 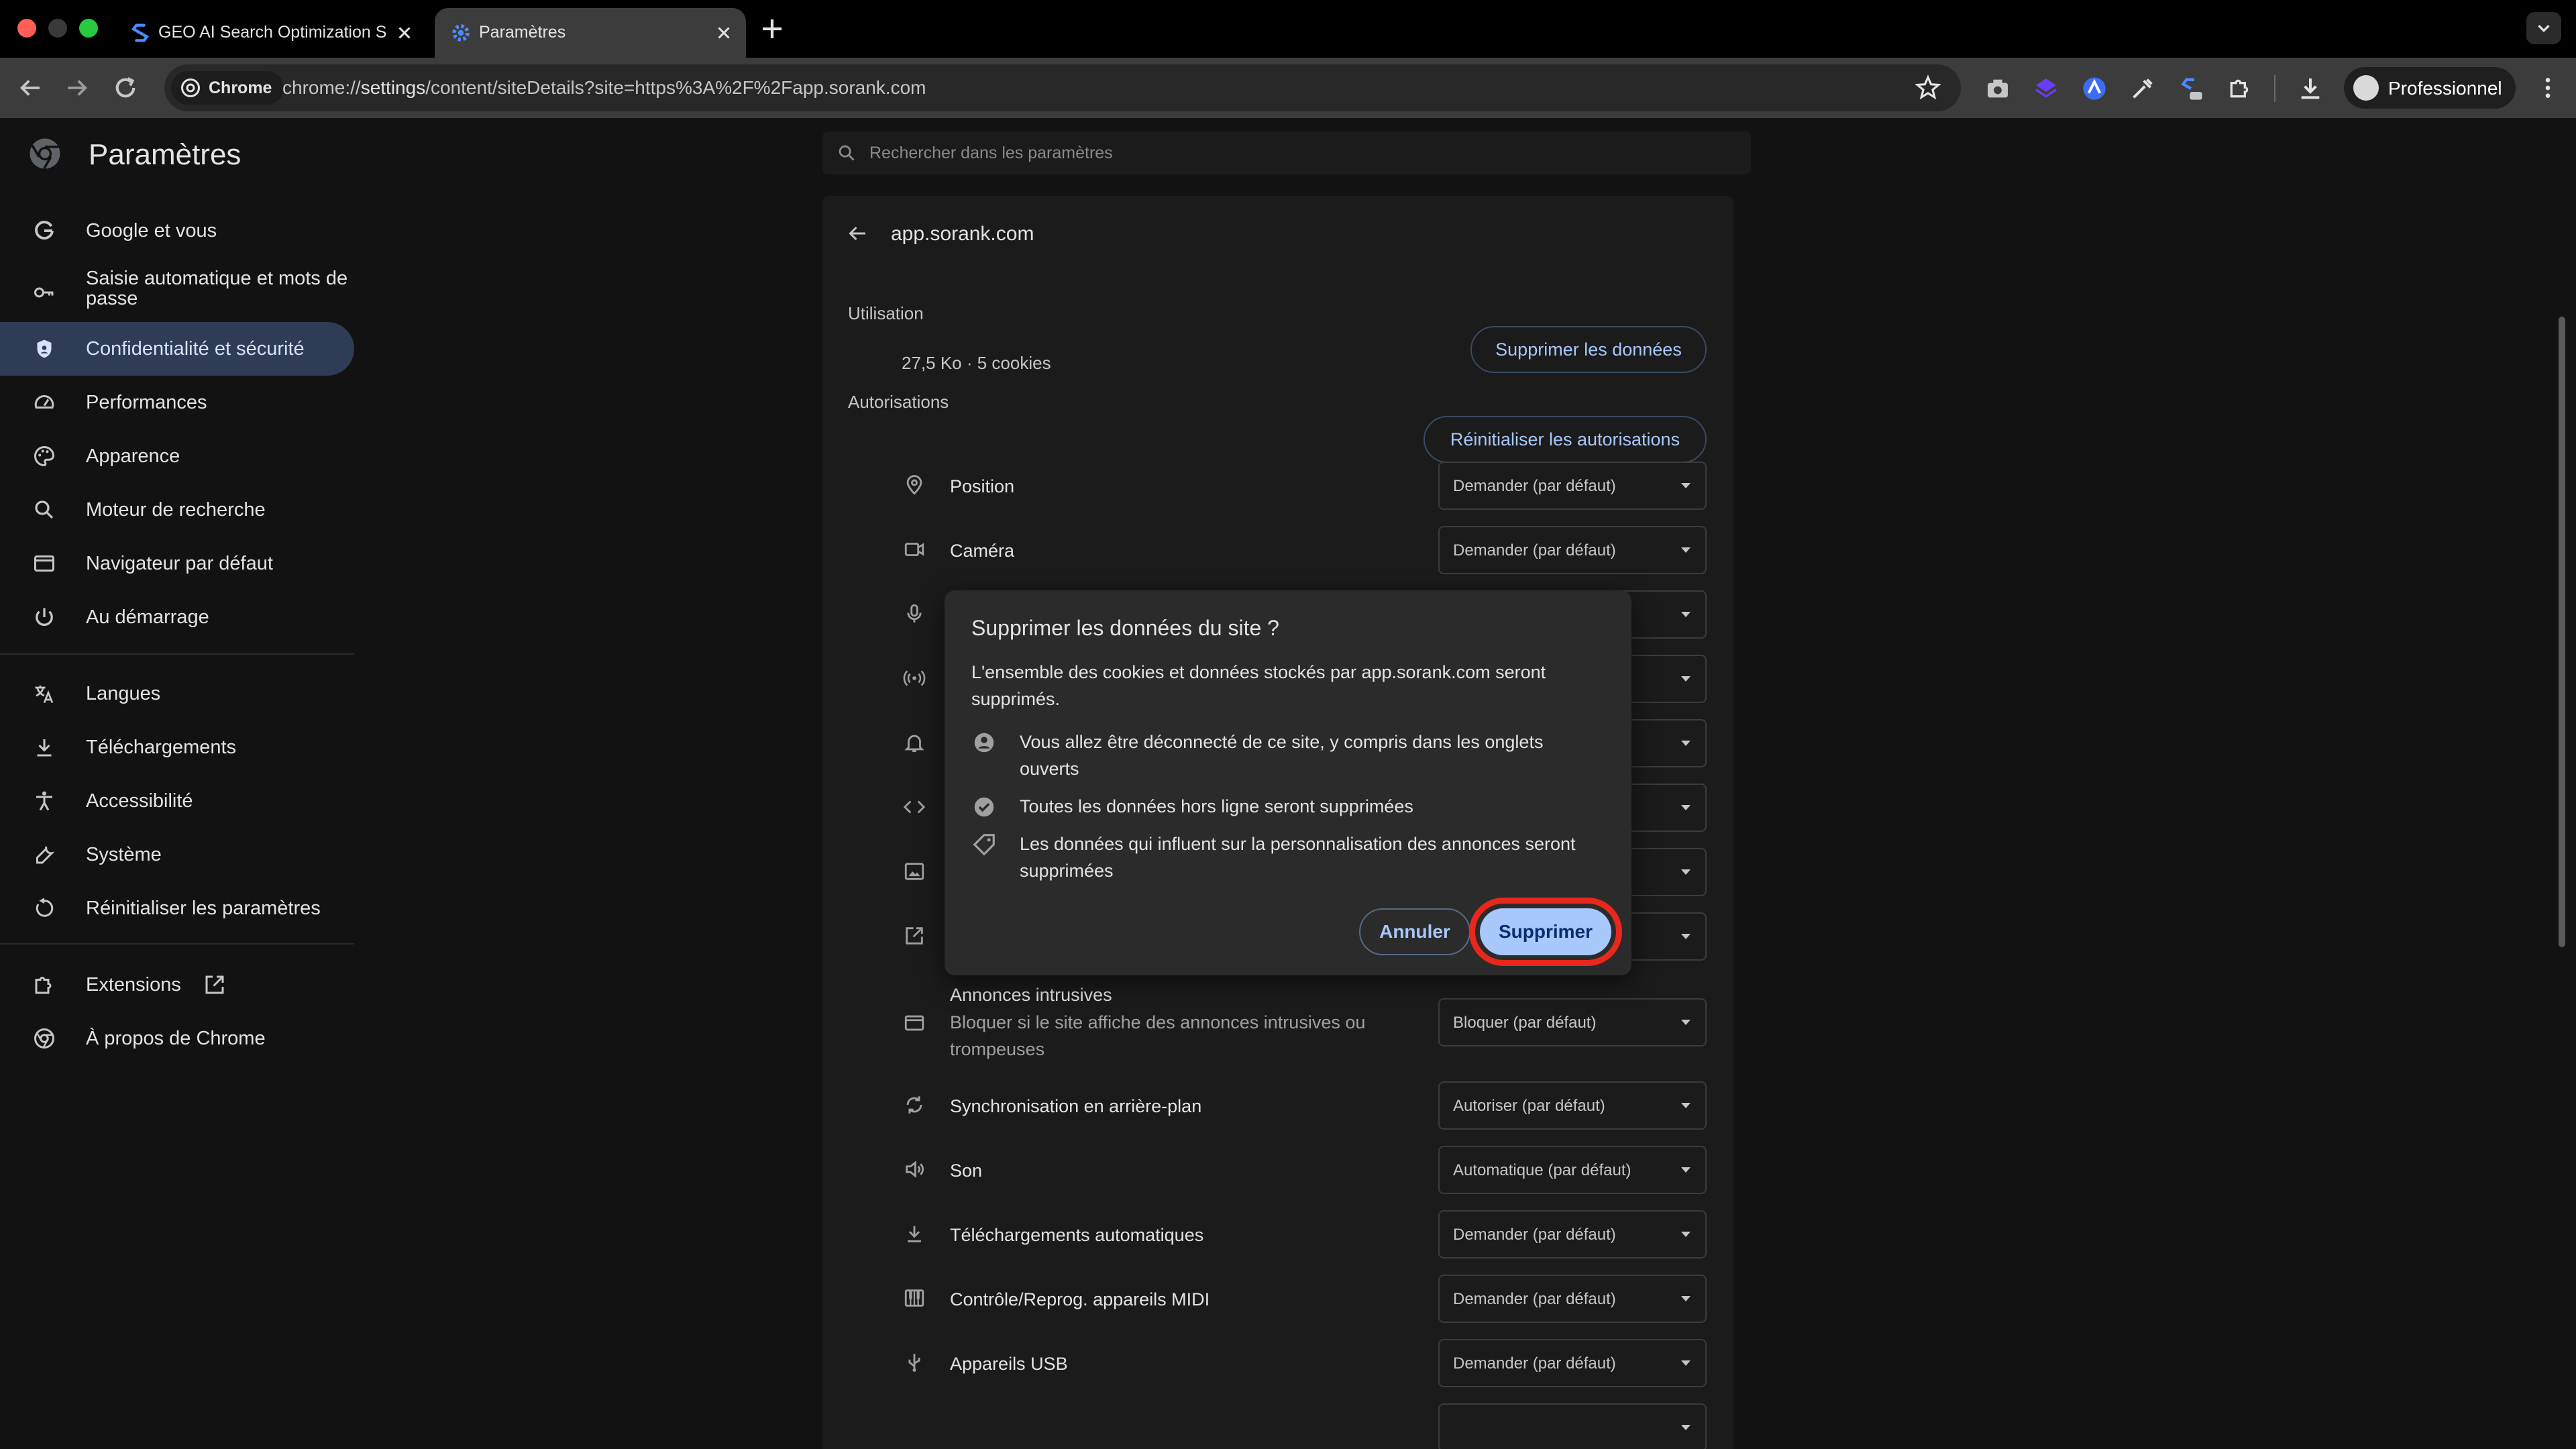 What do you see at coordinates (2239, 88) in the screenshot?
I see `puzzle-icon` at bounding box center [2239, 88].